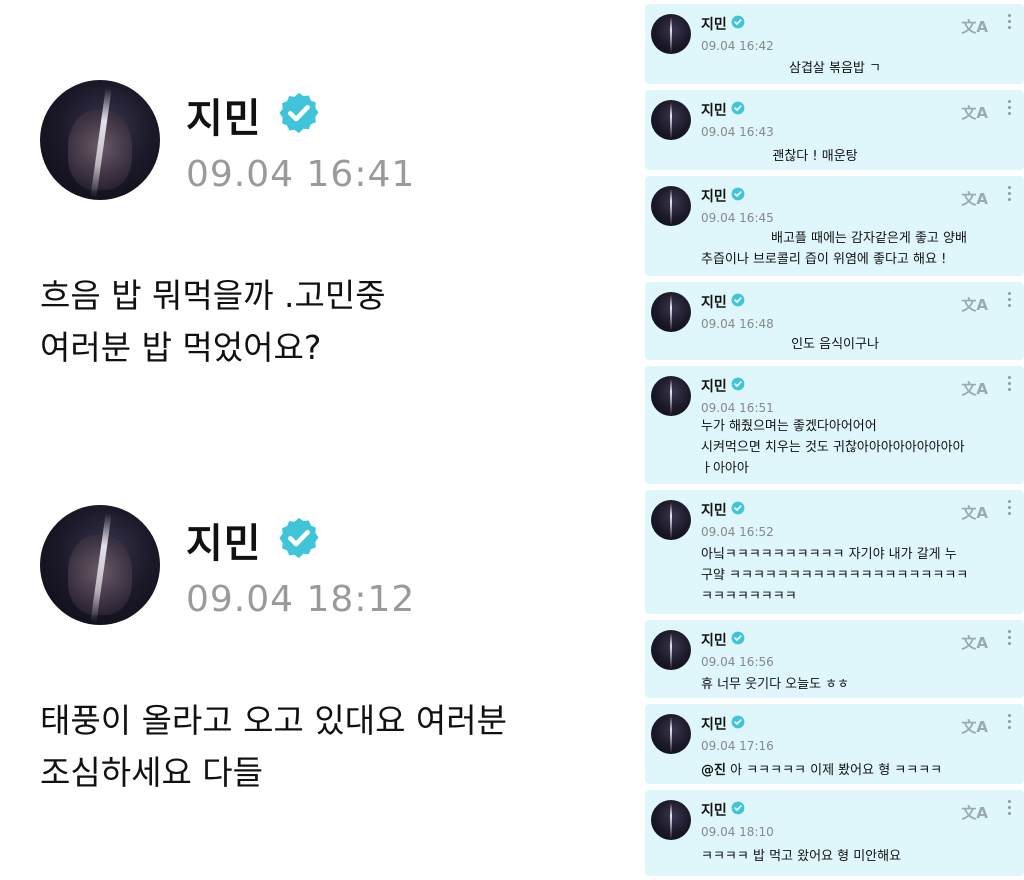 The image size is (1024, 880). What do you see at coordinates (815, 156) in the screenshot?
I see `reply-text: 괜찮다 ! 매운탕` at bounding box center [815, 156].